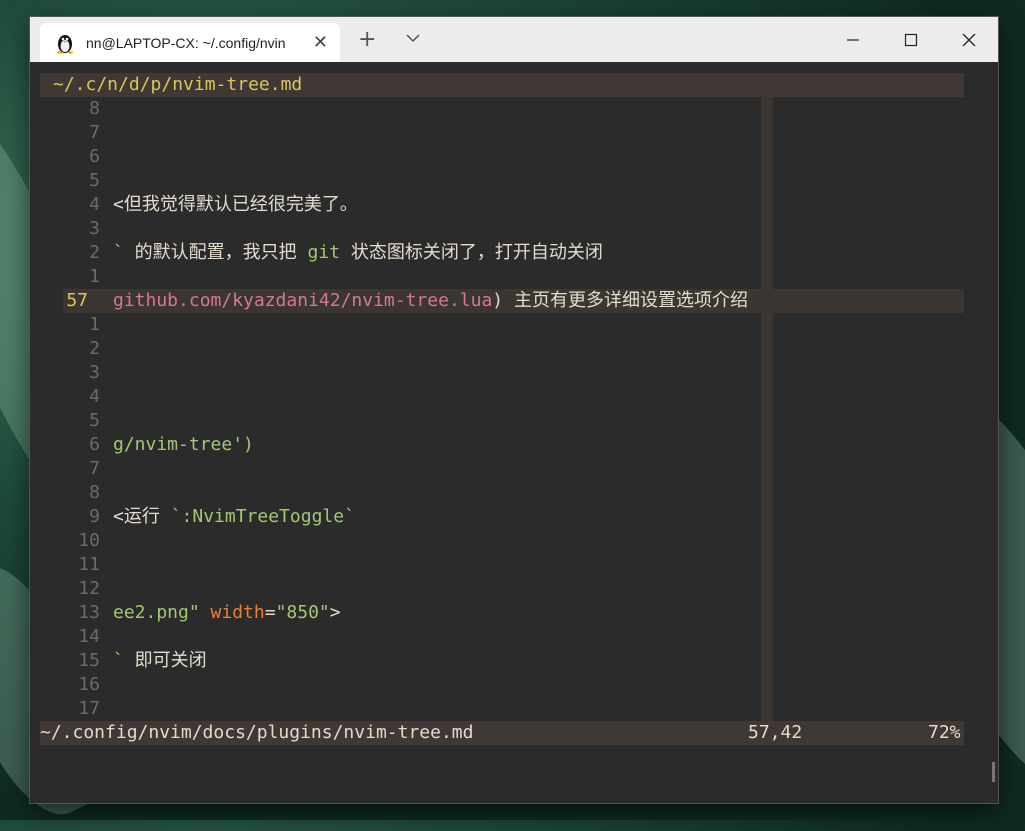 The image size is (1025, 831). I want to click on line-text: ` 即可关闭, so click(160, 661).